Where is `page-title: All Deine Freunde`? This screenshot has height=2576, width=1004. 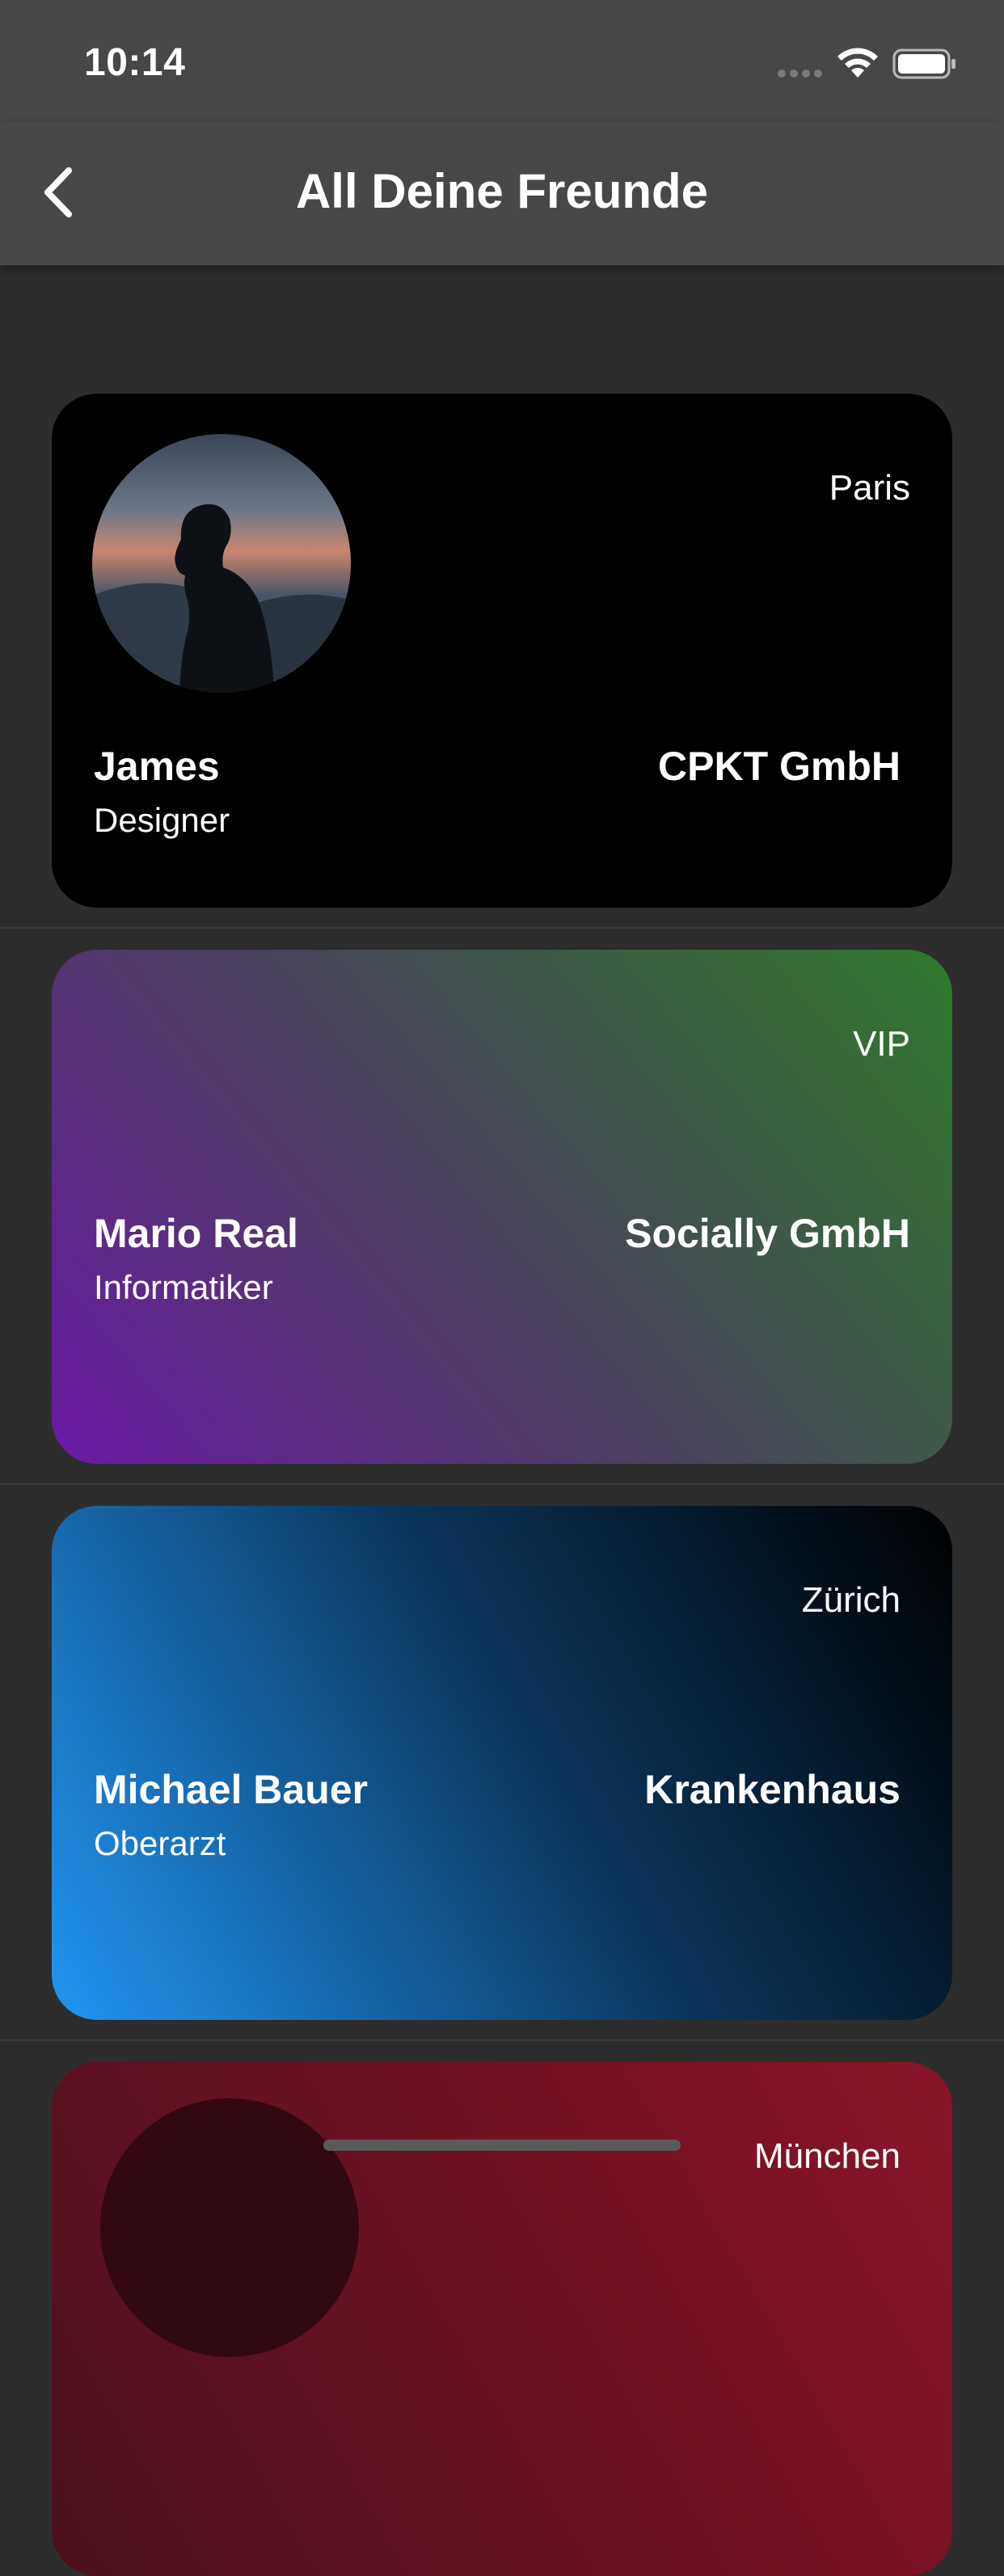
page-title: All Deine Freunde is located at coordinates (502, 191).